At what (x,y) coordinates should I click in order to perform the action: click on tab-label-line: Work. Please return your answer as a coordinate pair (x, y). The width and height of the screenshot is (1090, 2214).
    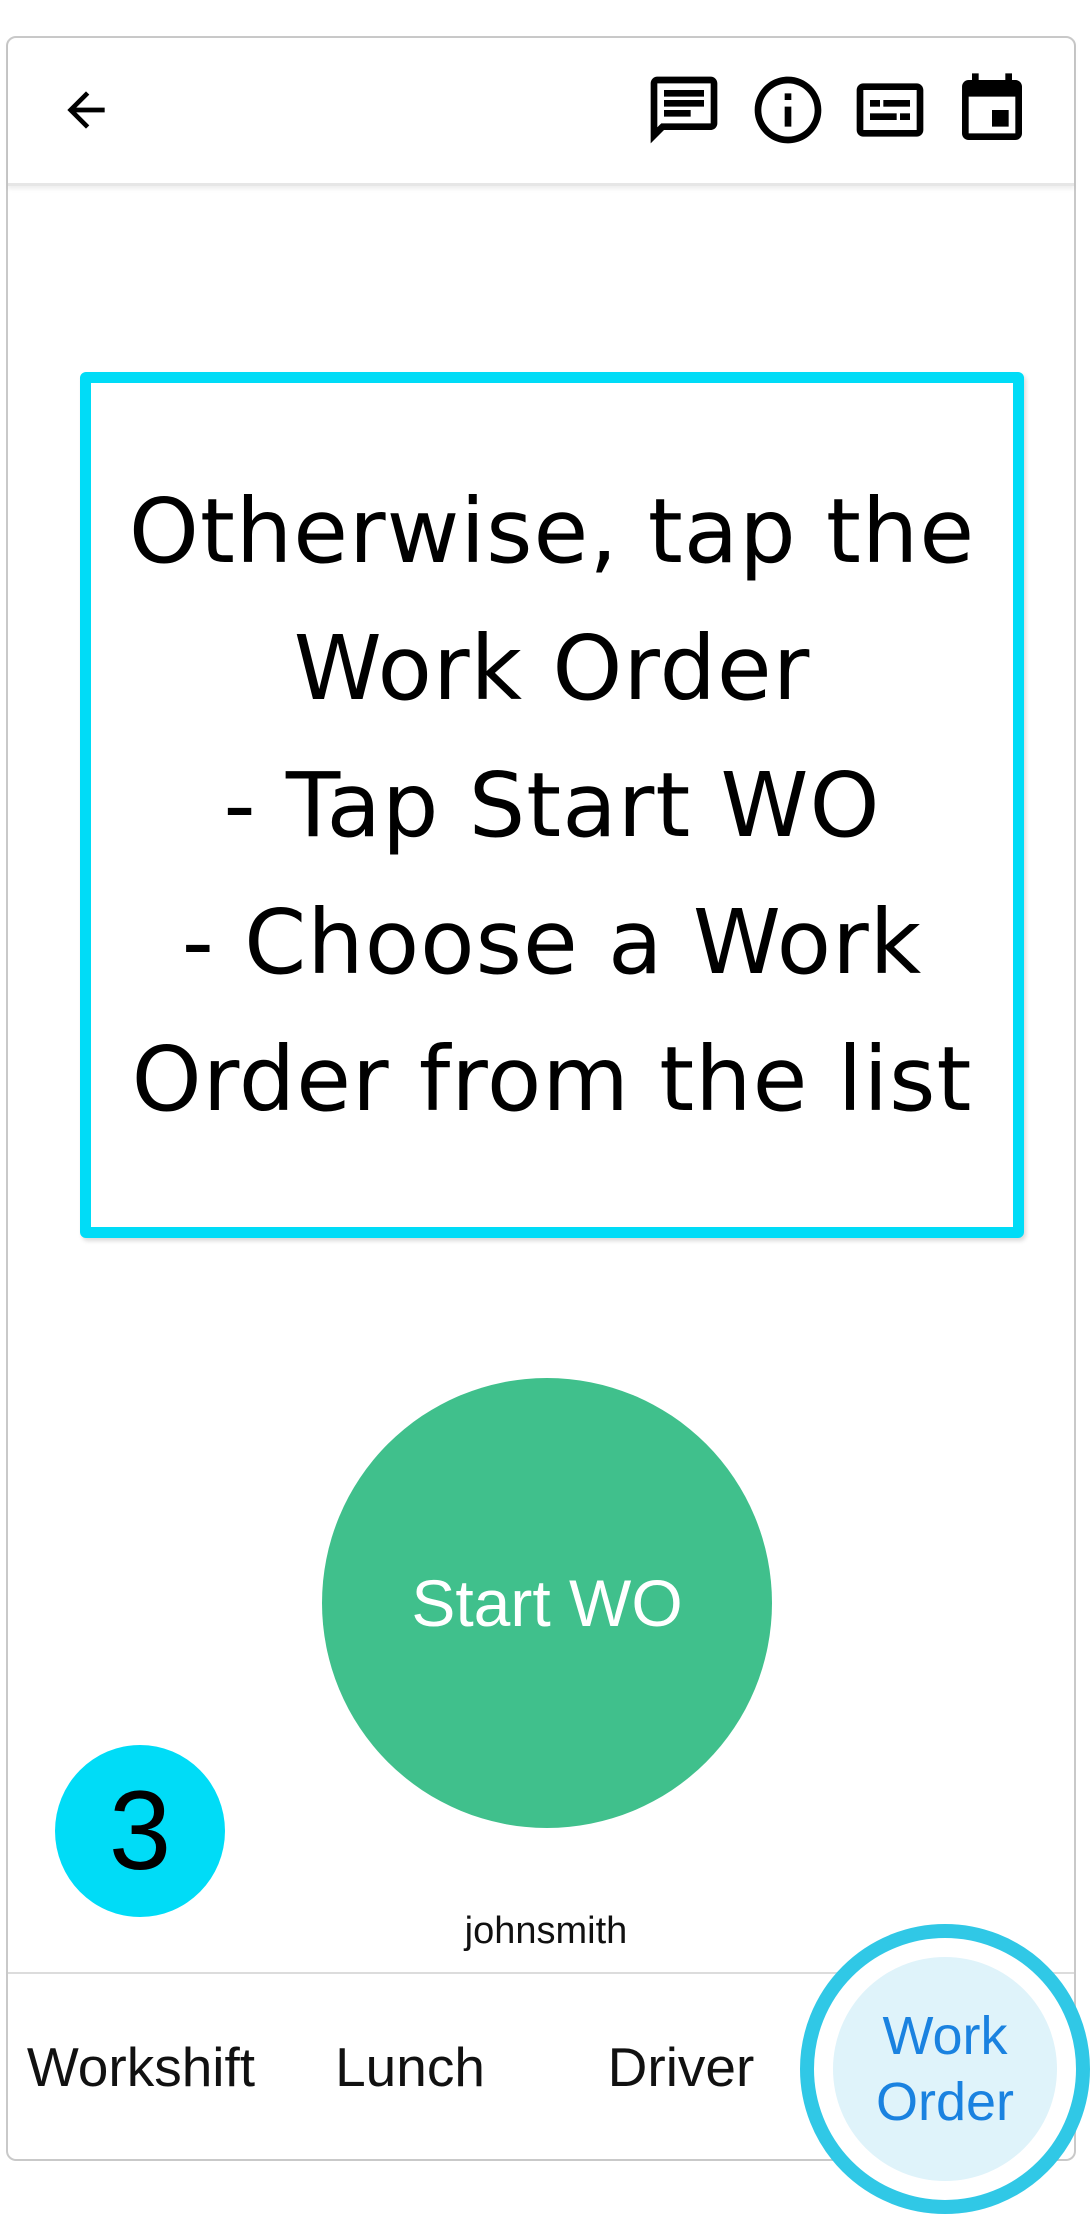
    Looking at the image, I should click on (945, 2036).